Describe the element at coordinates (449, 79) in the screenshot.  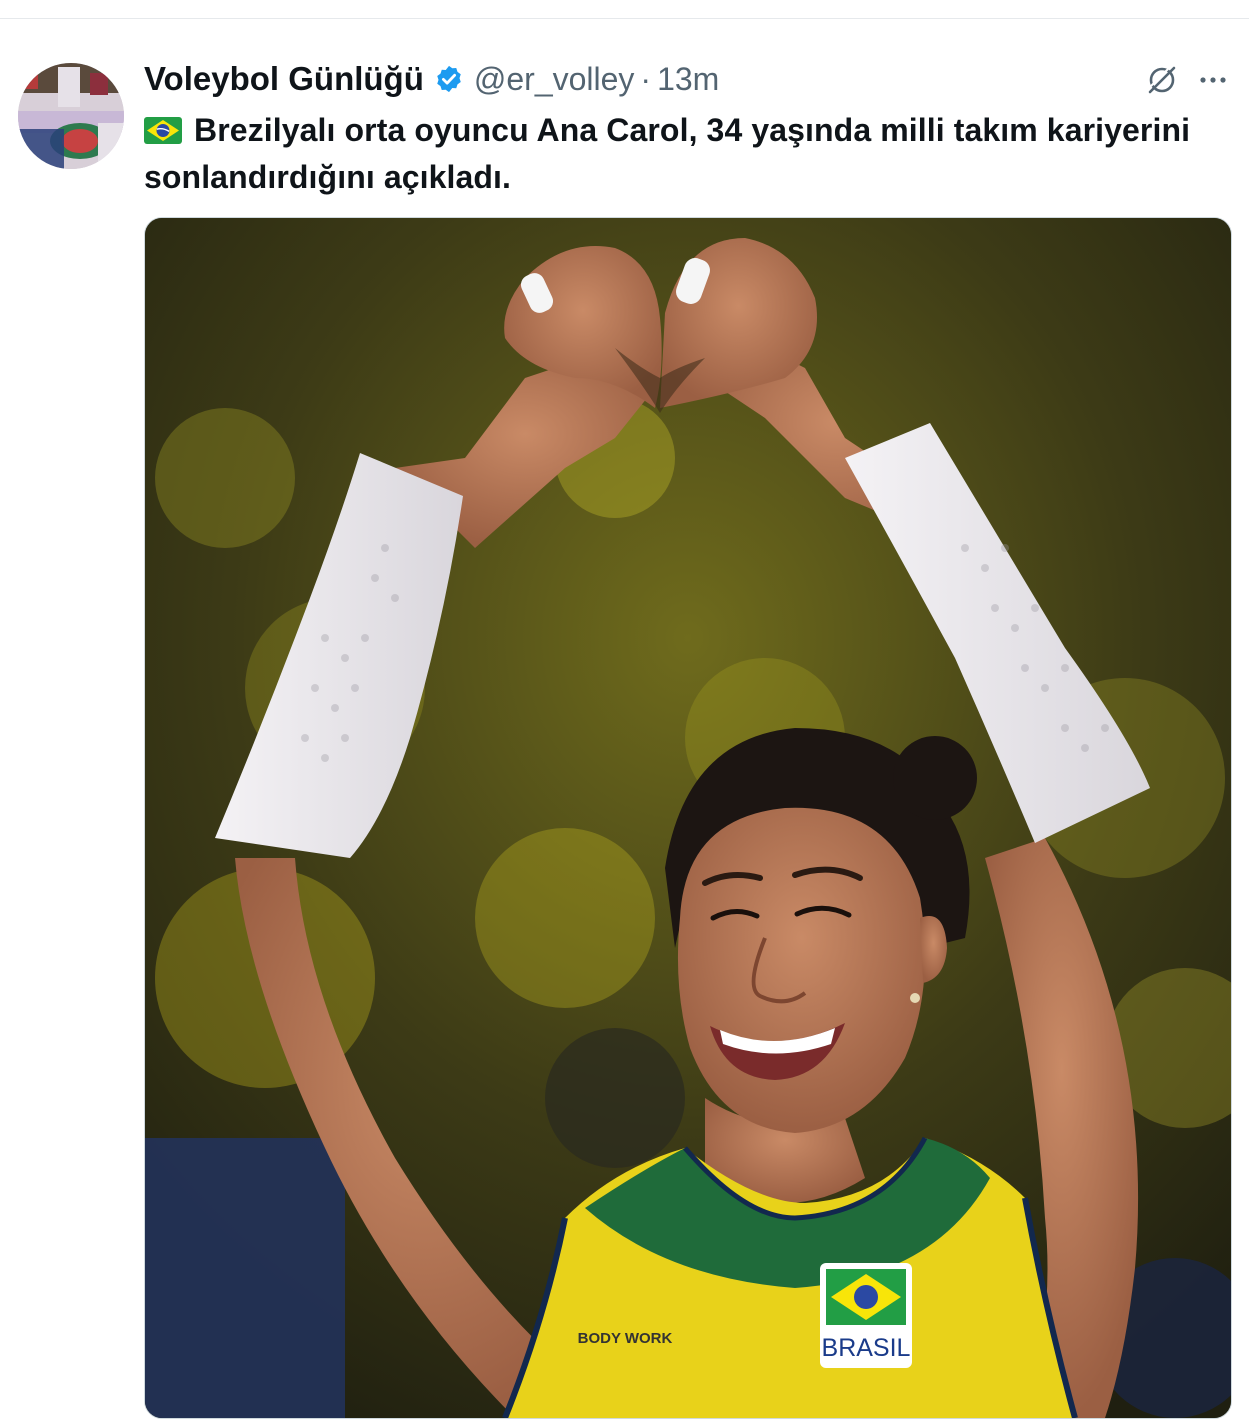
I see `verified-badge-icon` at that location.